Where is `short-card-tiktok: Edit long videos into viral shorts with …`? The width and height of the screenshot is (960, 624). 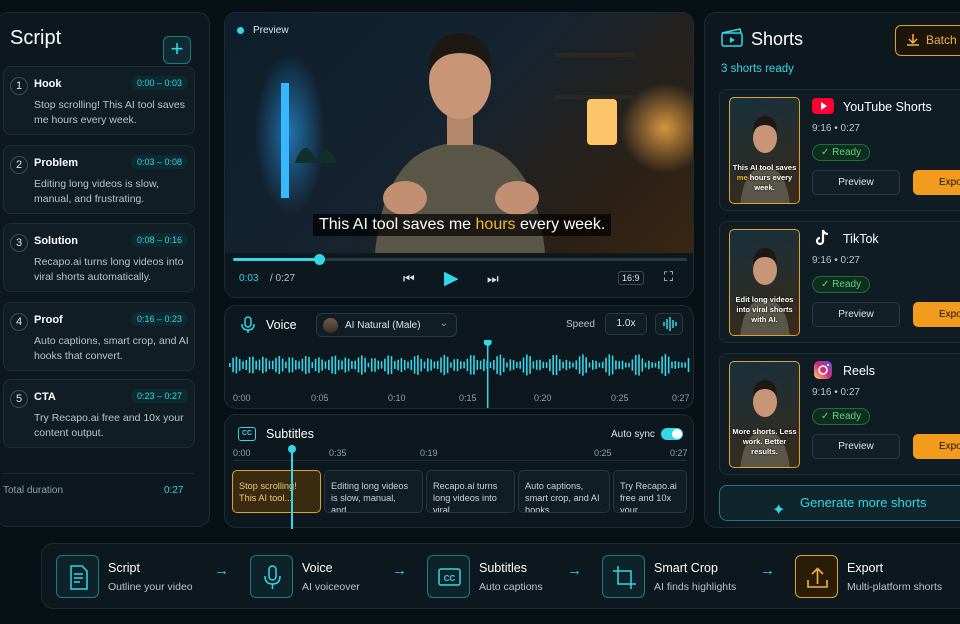 short-card-tiktok: Edit long videos into viral shorts with … is located at coordinates (839, 282).